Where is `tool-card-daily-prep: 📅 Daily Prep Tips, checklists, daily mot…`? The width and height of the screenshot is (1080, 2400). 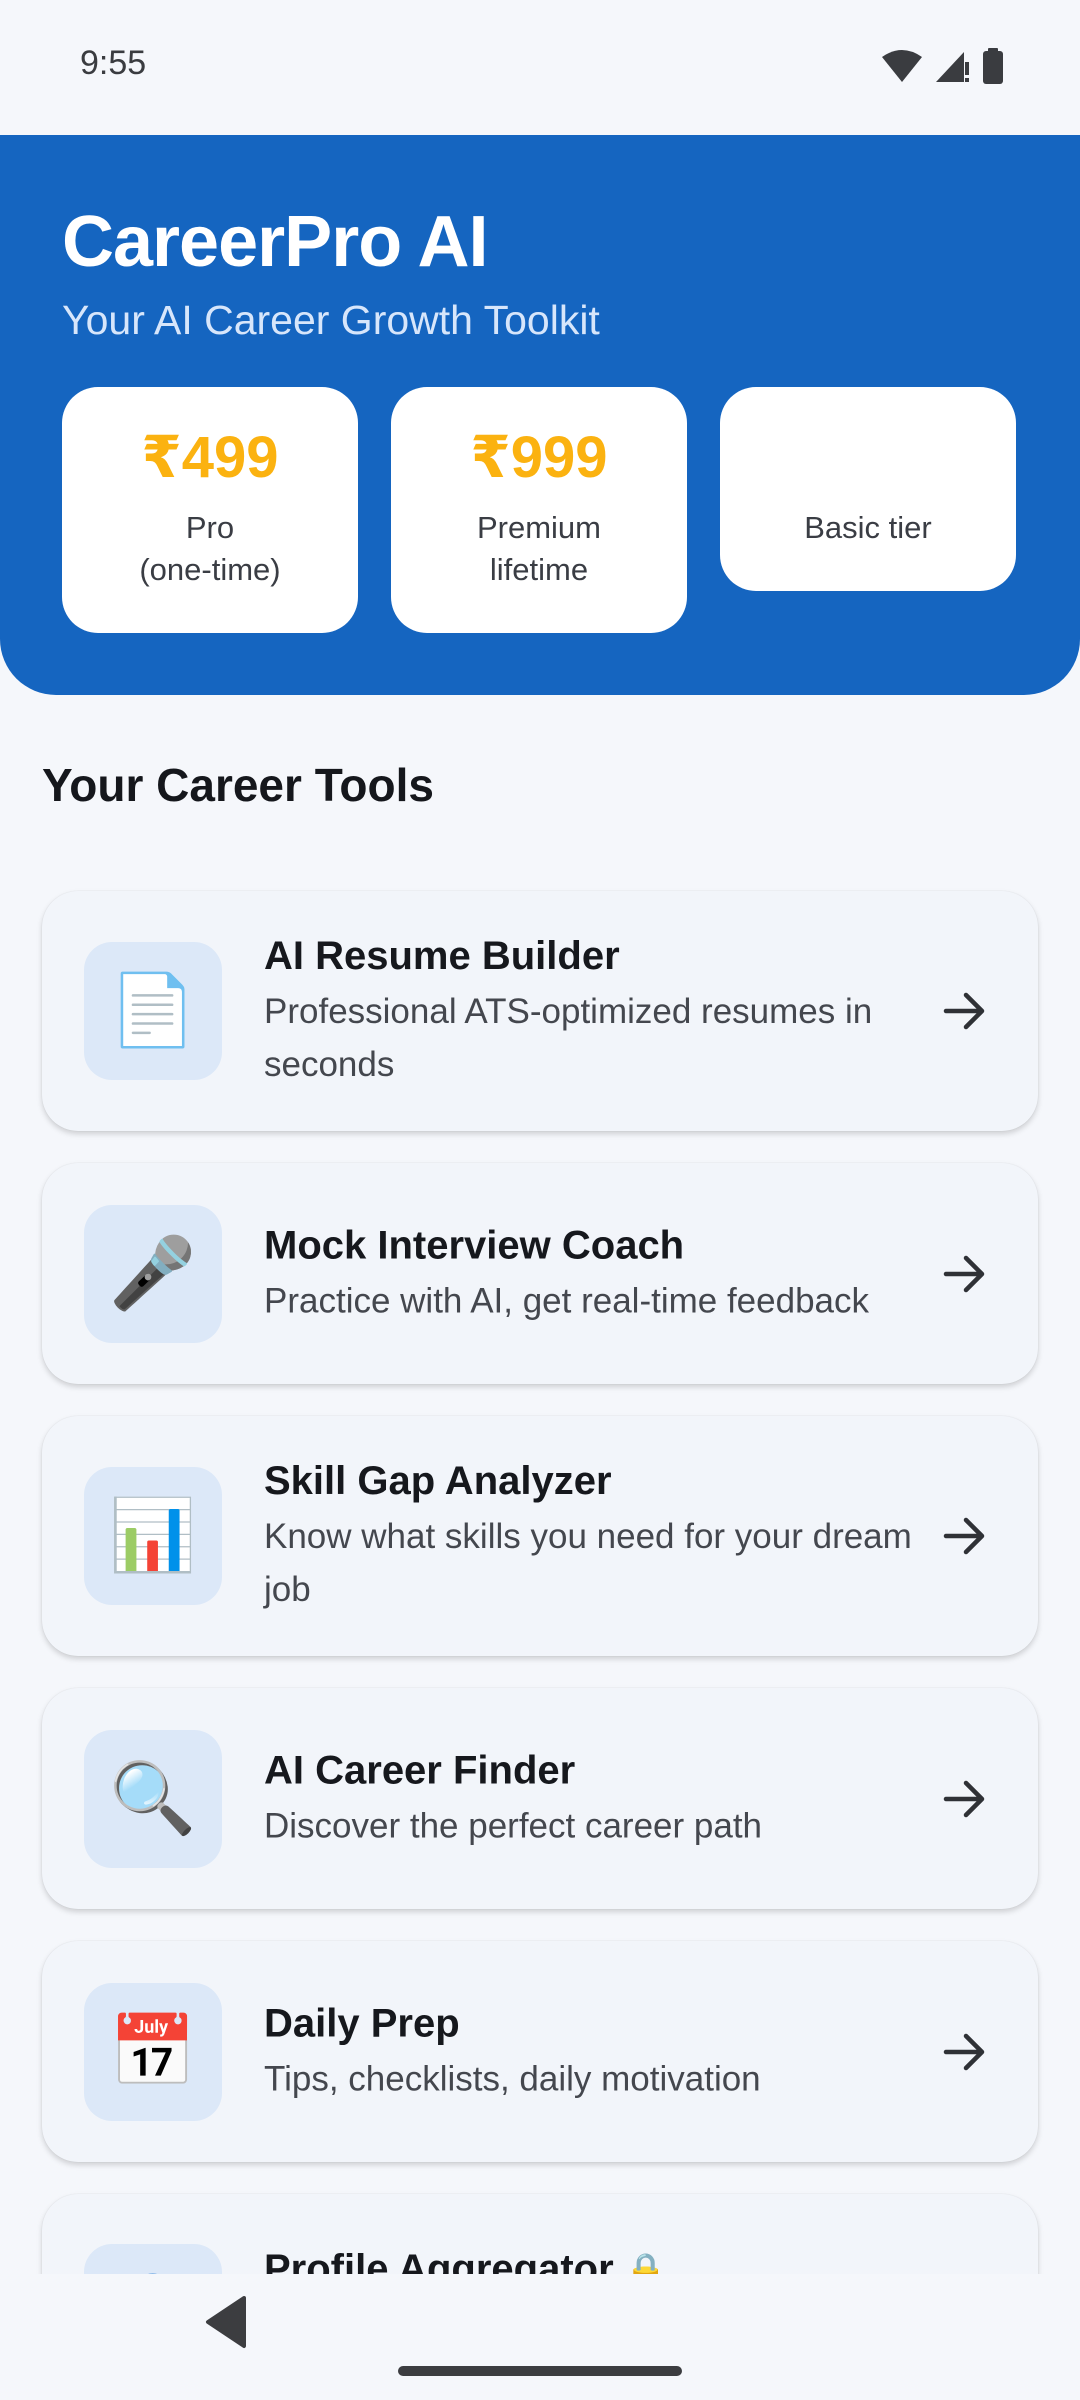 tool-card-daily-prep: 📅 Daily Prep Tips, checklists, daily mot… is located at coordinates (540, 2051).